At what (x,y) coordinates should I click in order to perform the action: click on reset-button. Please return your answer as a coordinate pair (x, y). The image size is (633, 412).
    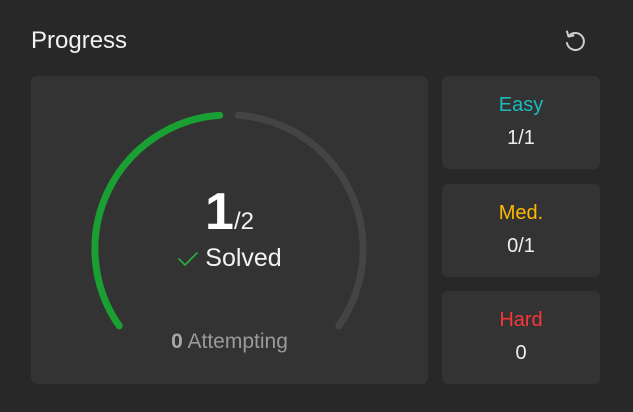
    Looking at the image, I should click on (575, 41).